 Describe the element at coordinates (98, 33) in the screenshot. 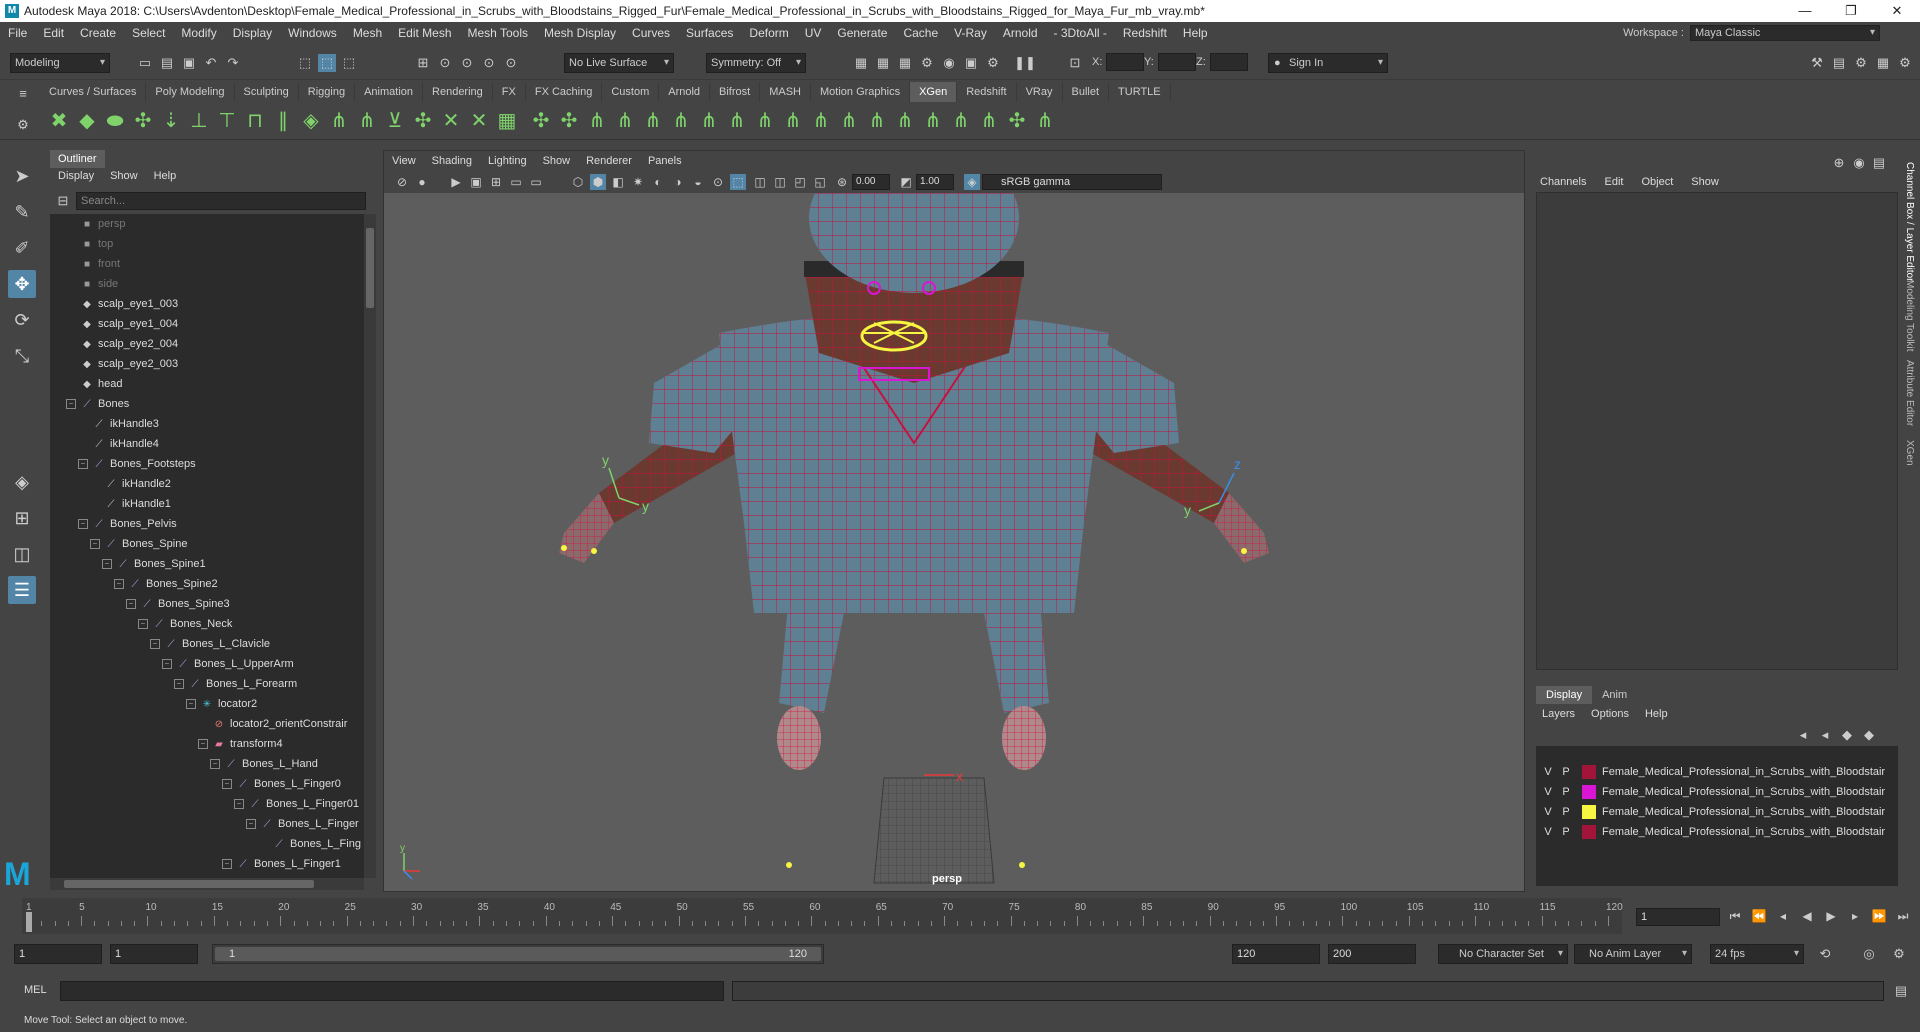

I see `menu-item-create: Create` at that location.